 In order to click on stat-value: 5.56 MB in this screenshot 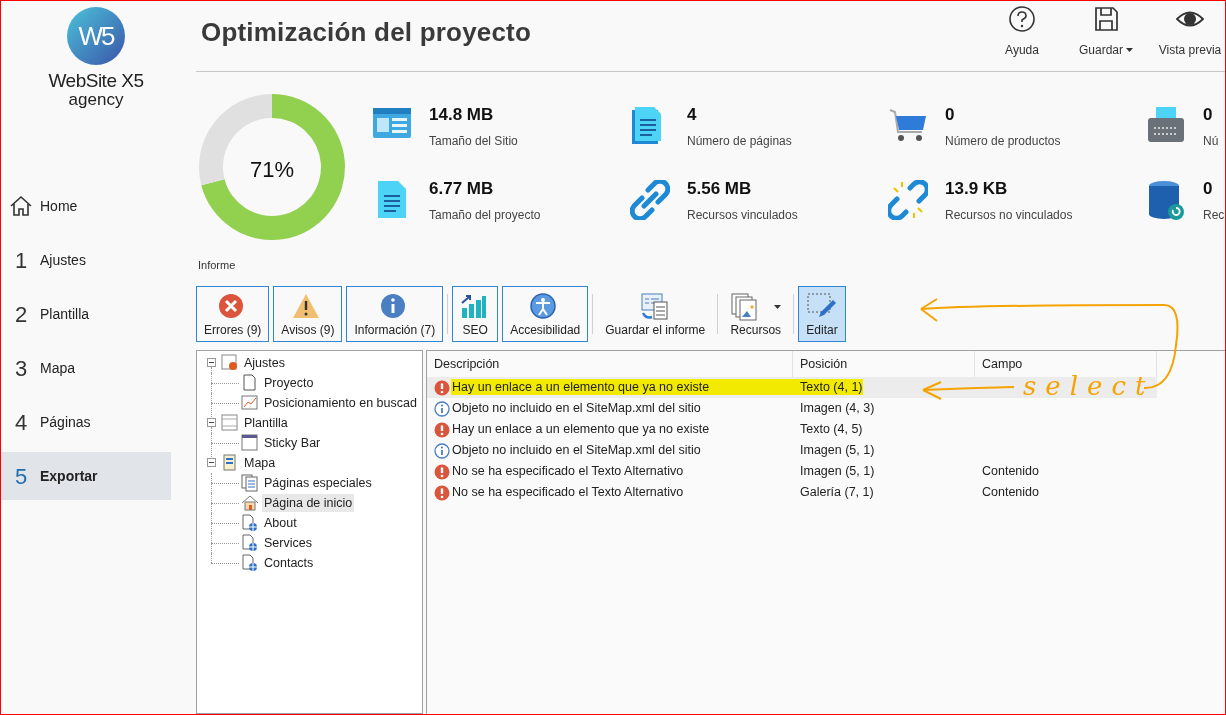, I will do `click(720, 189)`.